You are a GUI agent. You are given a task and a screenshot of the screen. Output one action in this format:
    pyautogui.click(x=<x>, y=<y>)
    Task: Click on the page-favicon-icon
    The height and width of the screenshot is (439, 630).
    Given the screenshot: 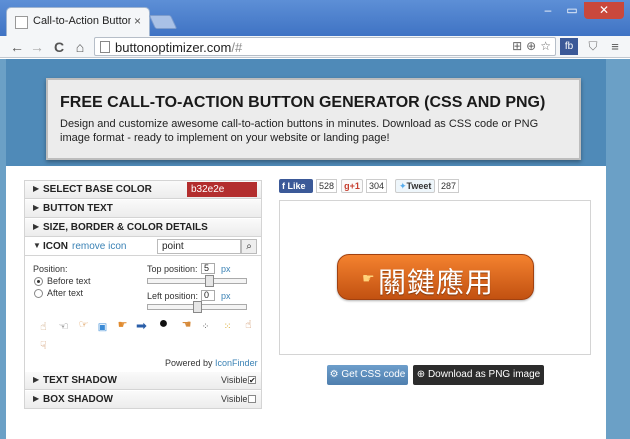 What is the action you would take?
    pyautogui.click(x=21, y=22)
    